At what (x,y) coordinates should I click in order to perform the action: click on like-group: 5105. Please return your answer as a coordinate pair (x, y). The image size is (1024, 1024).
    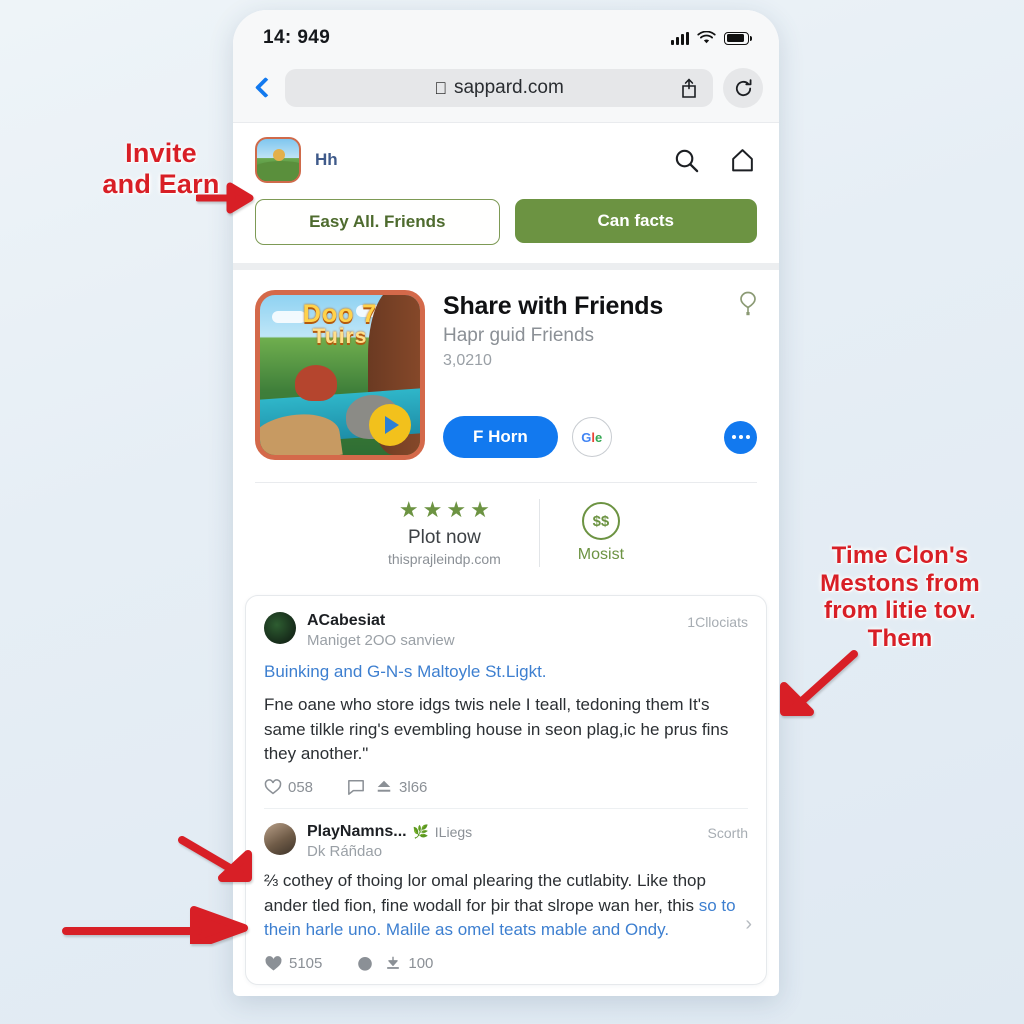
    Looking at the image, I should click on (293, 963).